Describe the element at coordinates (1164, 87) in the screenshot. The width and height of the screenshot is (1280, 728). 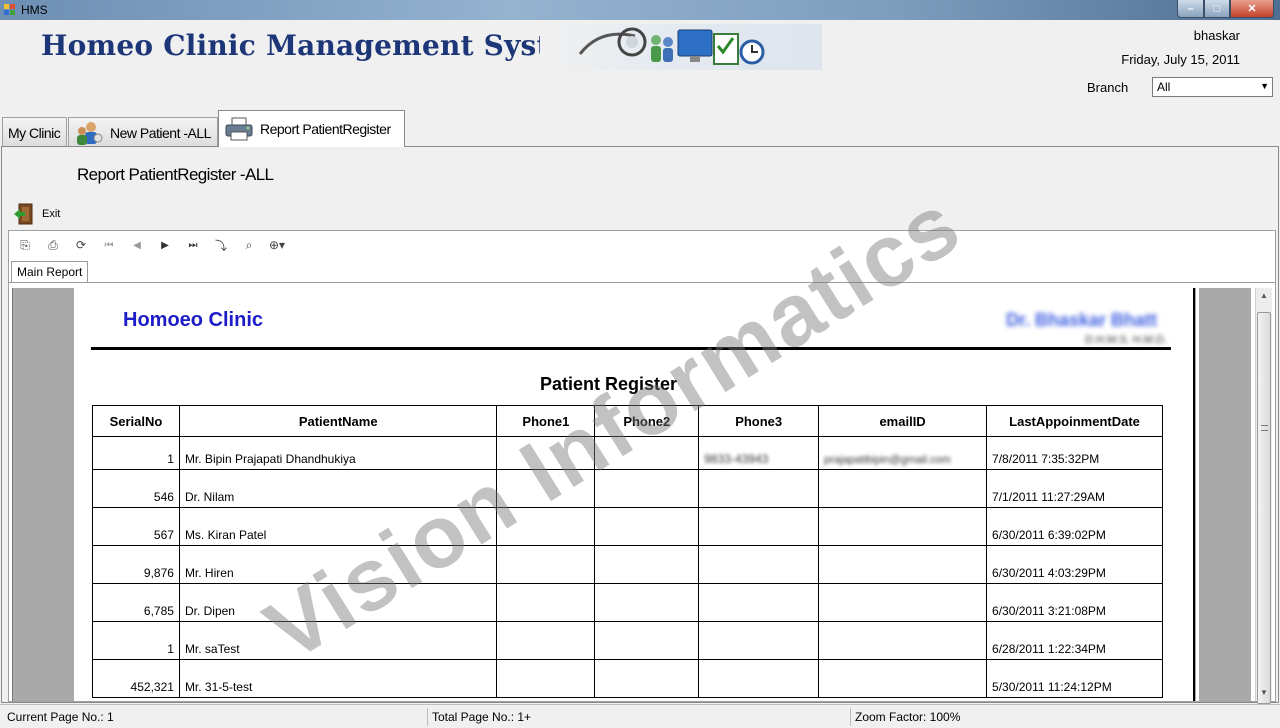
I see `branch-select-value: All` at that location.